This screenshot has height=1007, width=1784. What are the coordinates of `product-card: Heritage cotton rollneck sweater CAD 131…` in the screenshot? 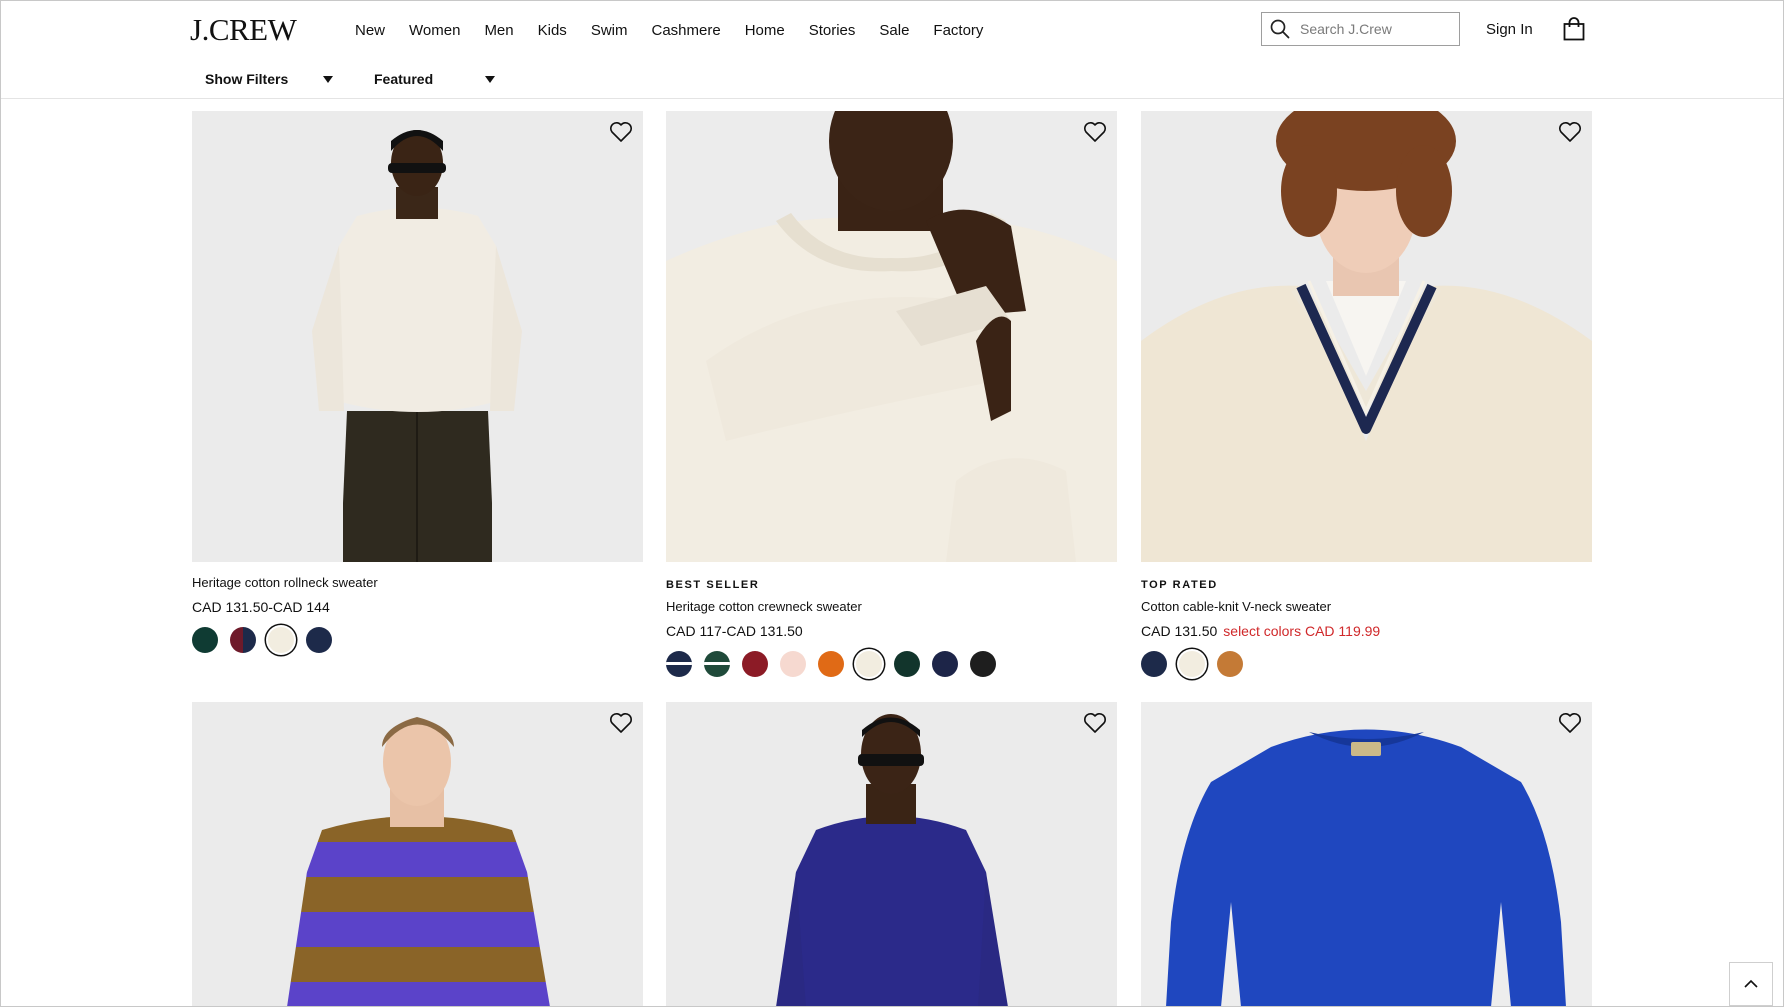 It's located at (417, 391).